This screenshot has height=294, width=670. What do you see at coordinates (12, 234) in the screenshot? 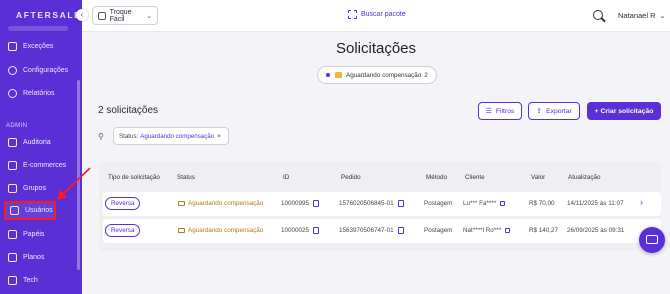
I see `roles-icon` at bounding box center [12, 234].